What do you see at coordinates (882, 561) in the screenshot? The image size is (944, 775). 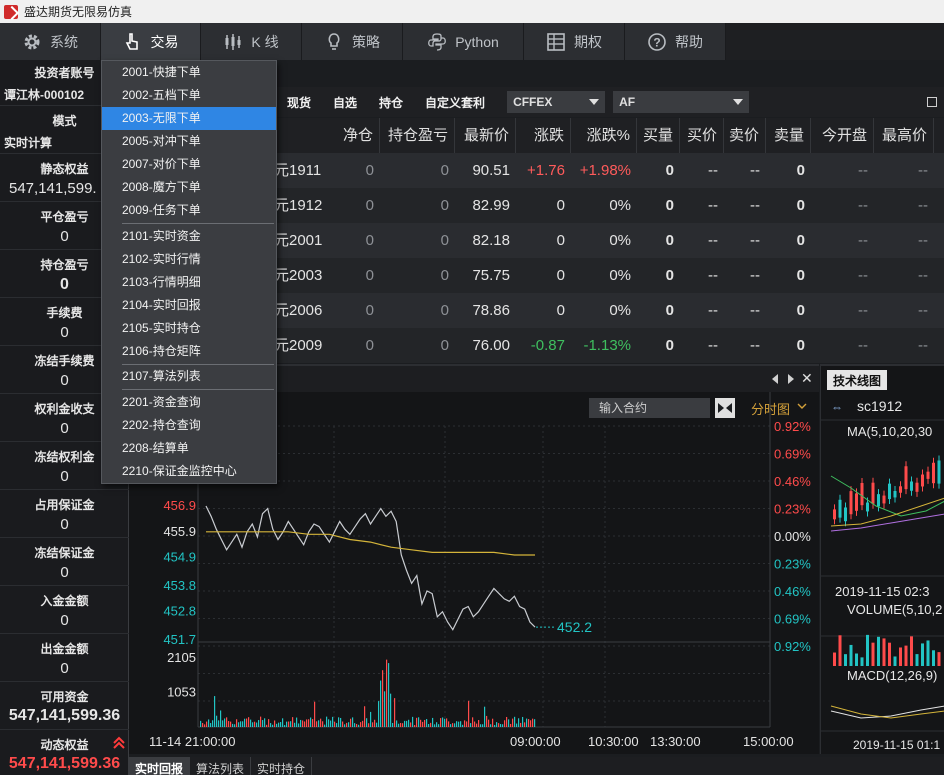 I see `technical-chart` at bounding box center [882, 561].